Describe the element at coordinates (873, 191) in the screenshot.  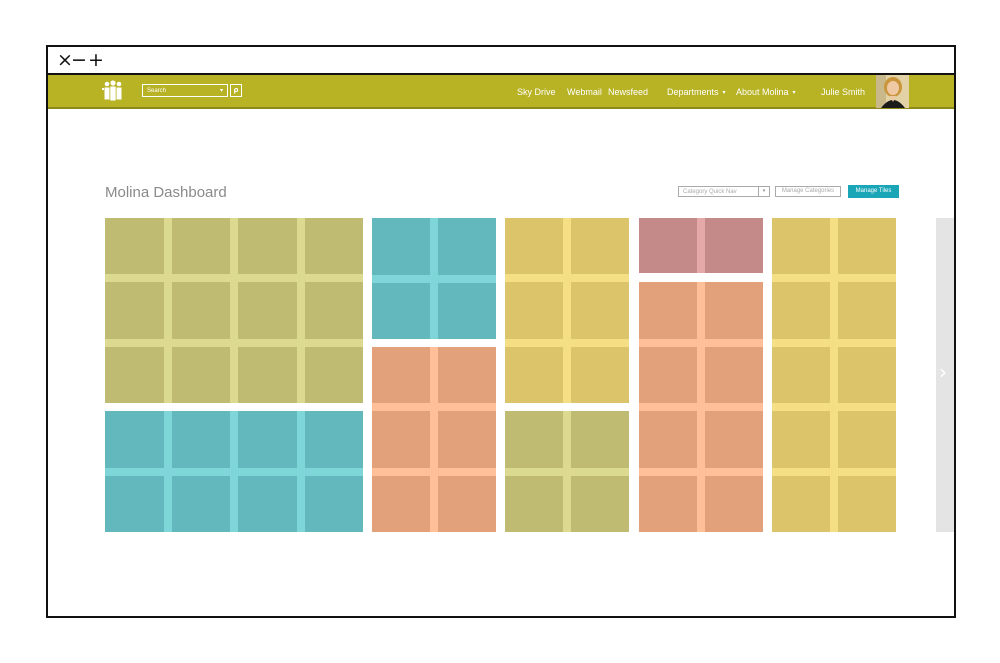
I see `manage-tiles-button: Manage Tiles` at that location.